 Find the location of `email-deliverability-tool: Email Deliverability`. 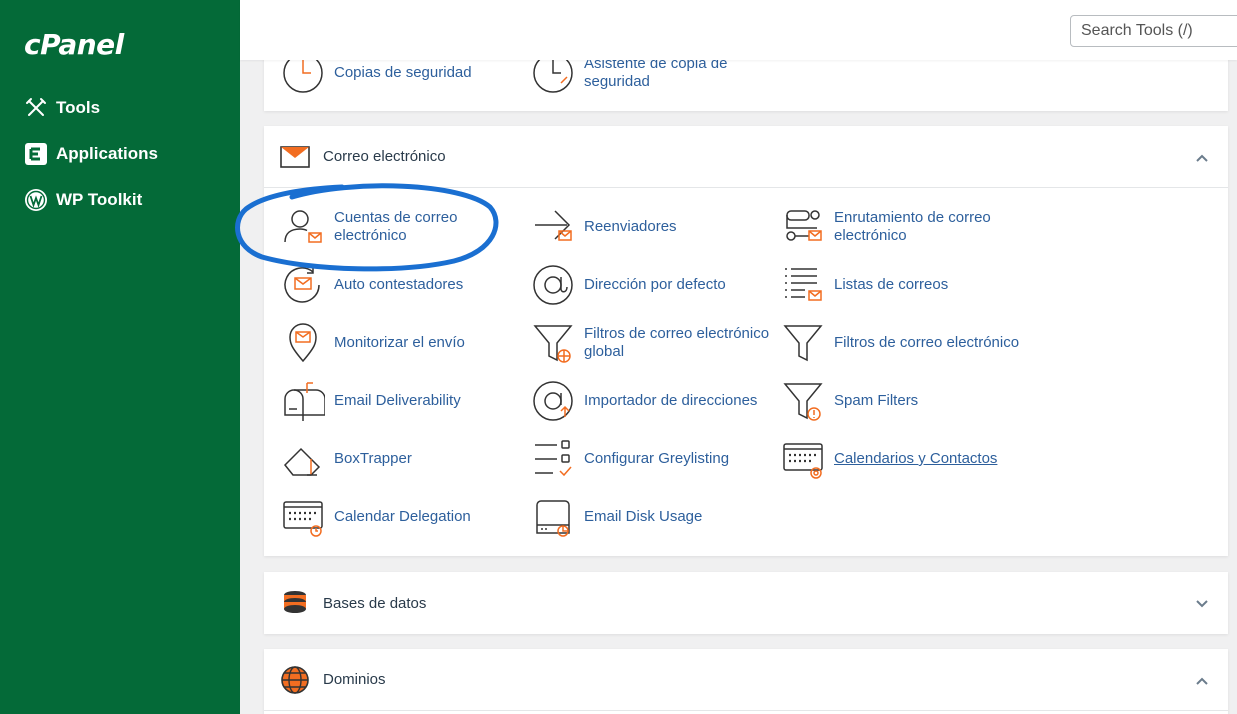

email-deliverability-tool: Email Deliverability is located at coordinates (402, 401).